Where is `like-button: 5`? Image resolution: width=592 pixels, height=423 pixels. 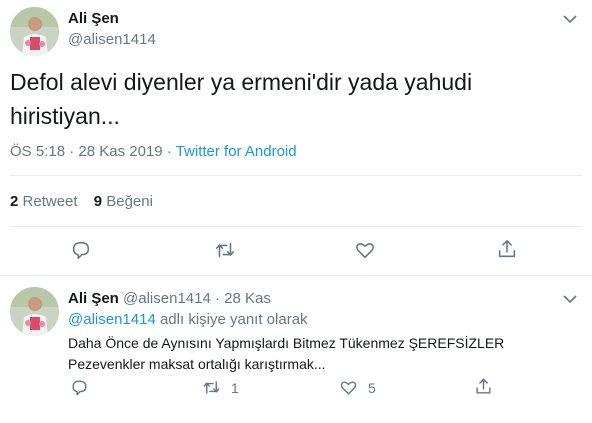
like-button: 5 is located at coordinates (357, 387).